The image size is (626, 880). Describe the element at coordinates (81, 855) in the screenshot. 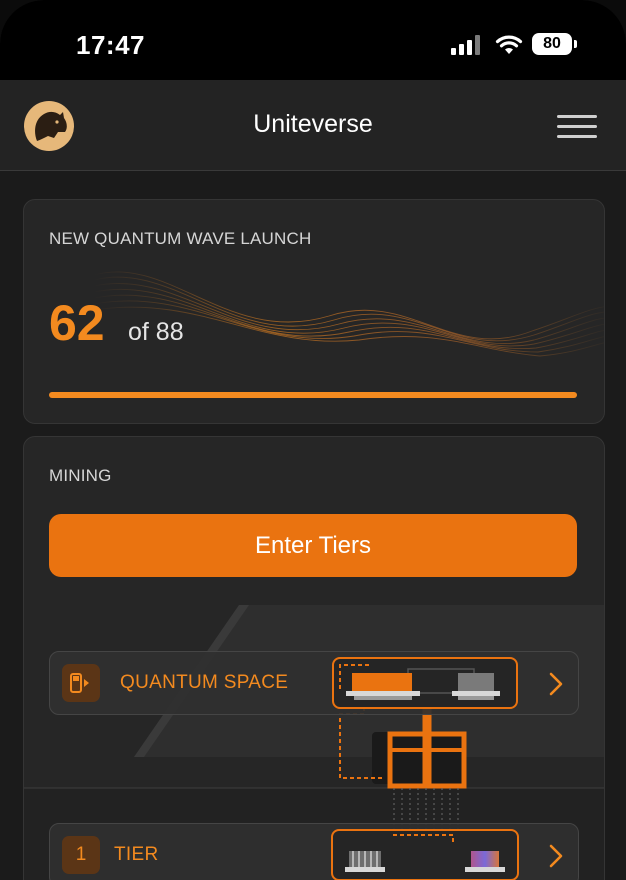

I see `tier-badge: 1` at that location.